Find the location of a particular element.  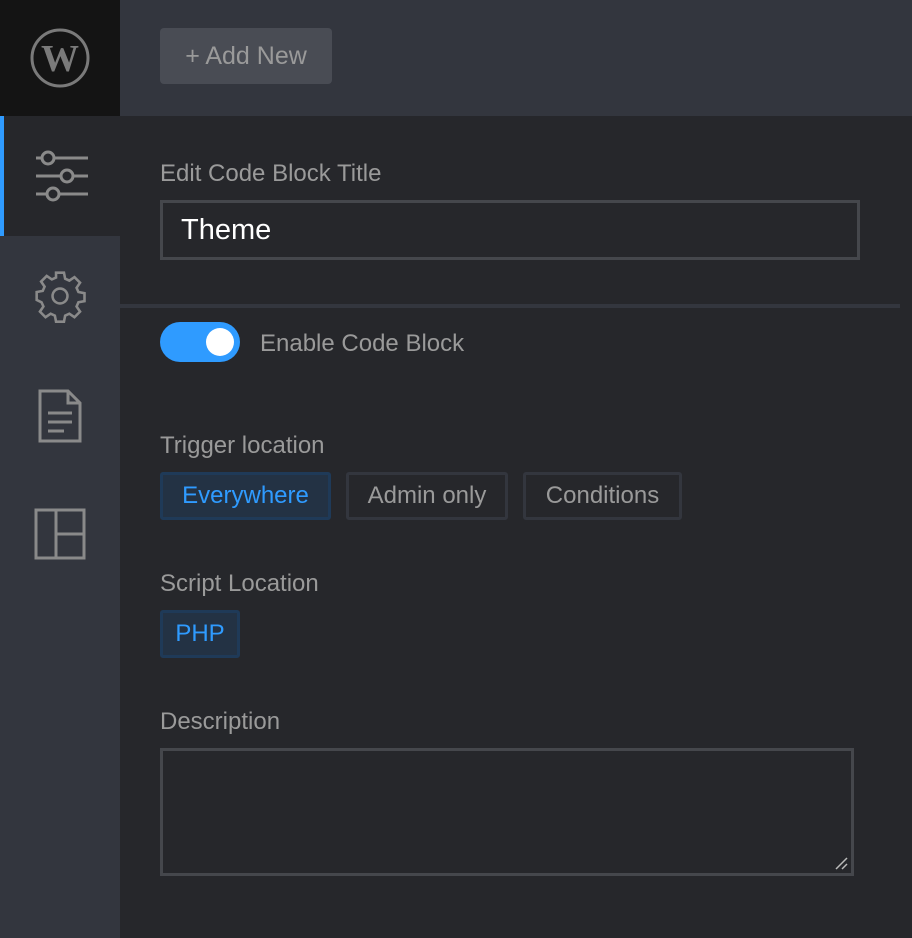

sidebar-item-document is located at coordinates (60, 416).